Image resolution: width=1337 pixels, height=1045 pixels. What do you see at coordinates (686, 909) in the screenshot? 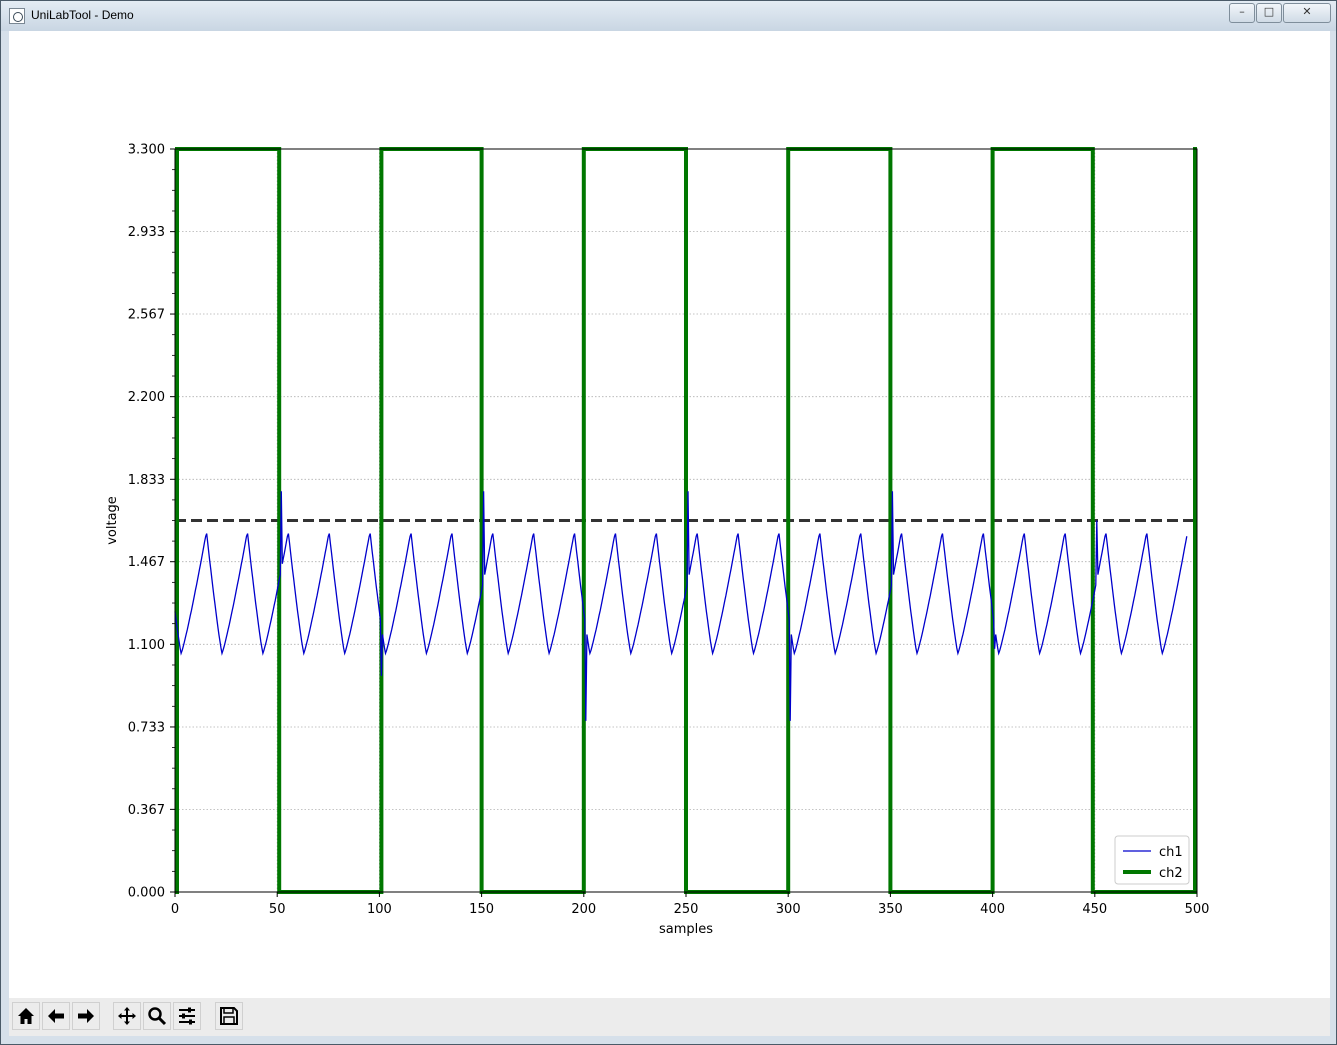
I see `x-tick-label: 250` at bounding box center [686, 909].